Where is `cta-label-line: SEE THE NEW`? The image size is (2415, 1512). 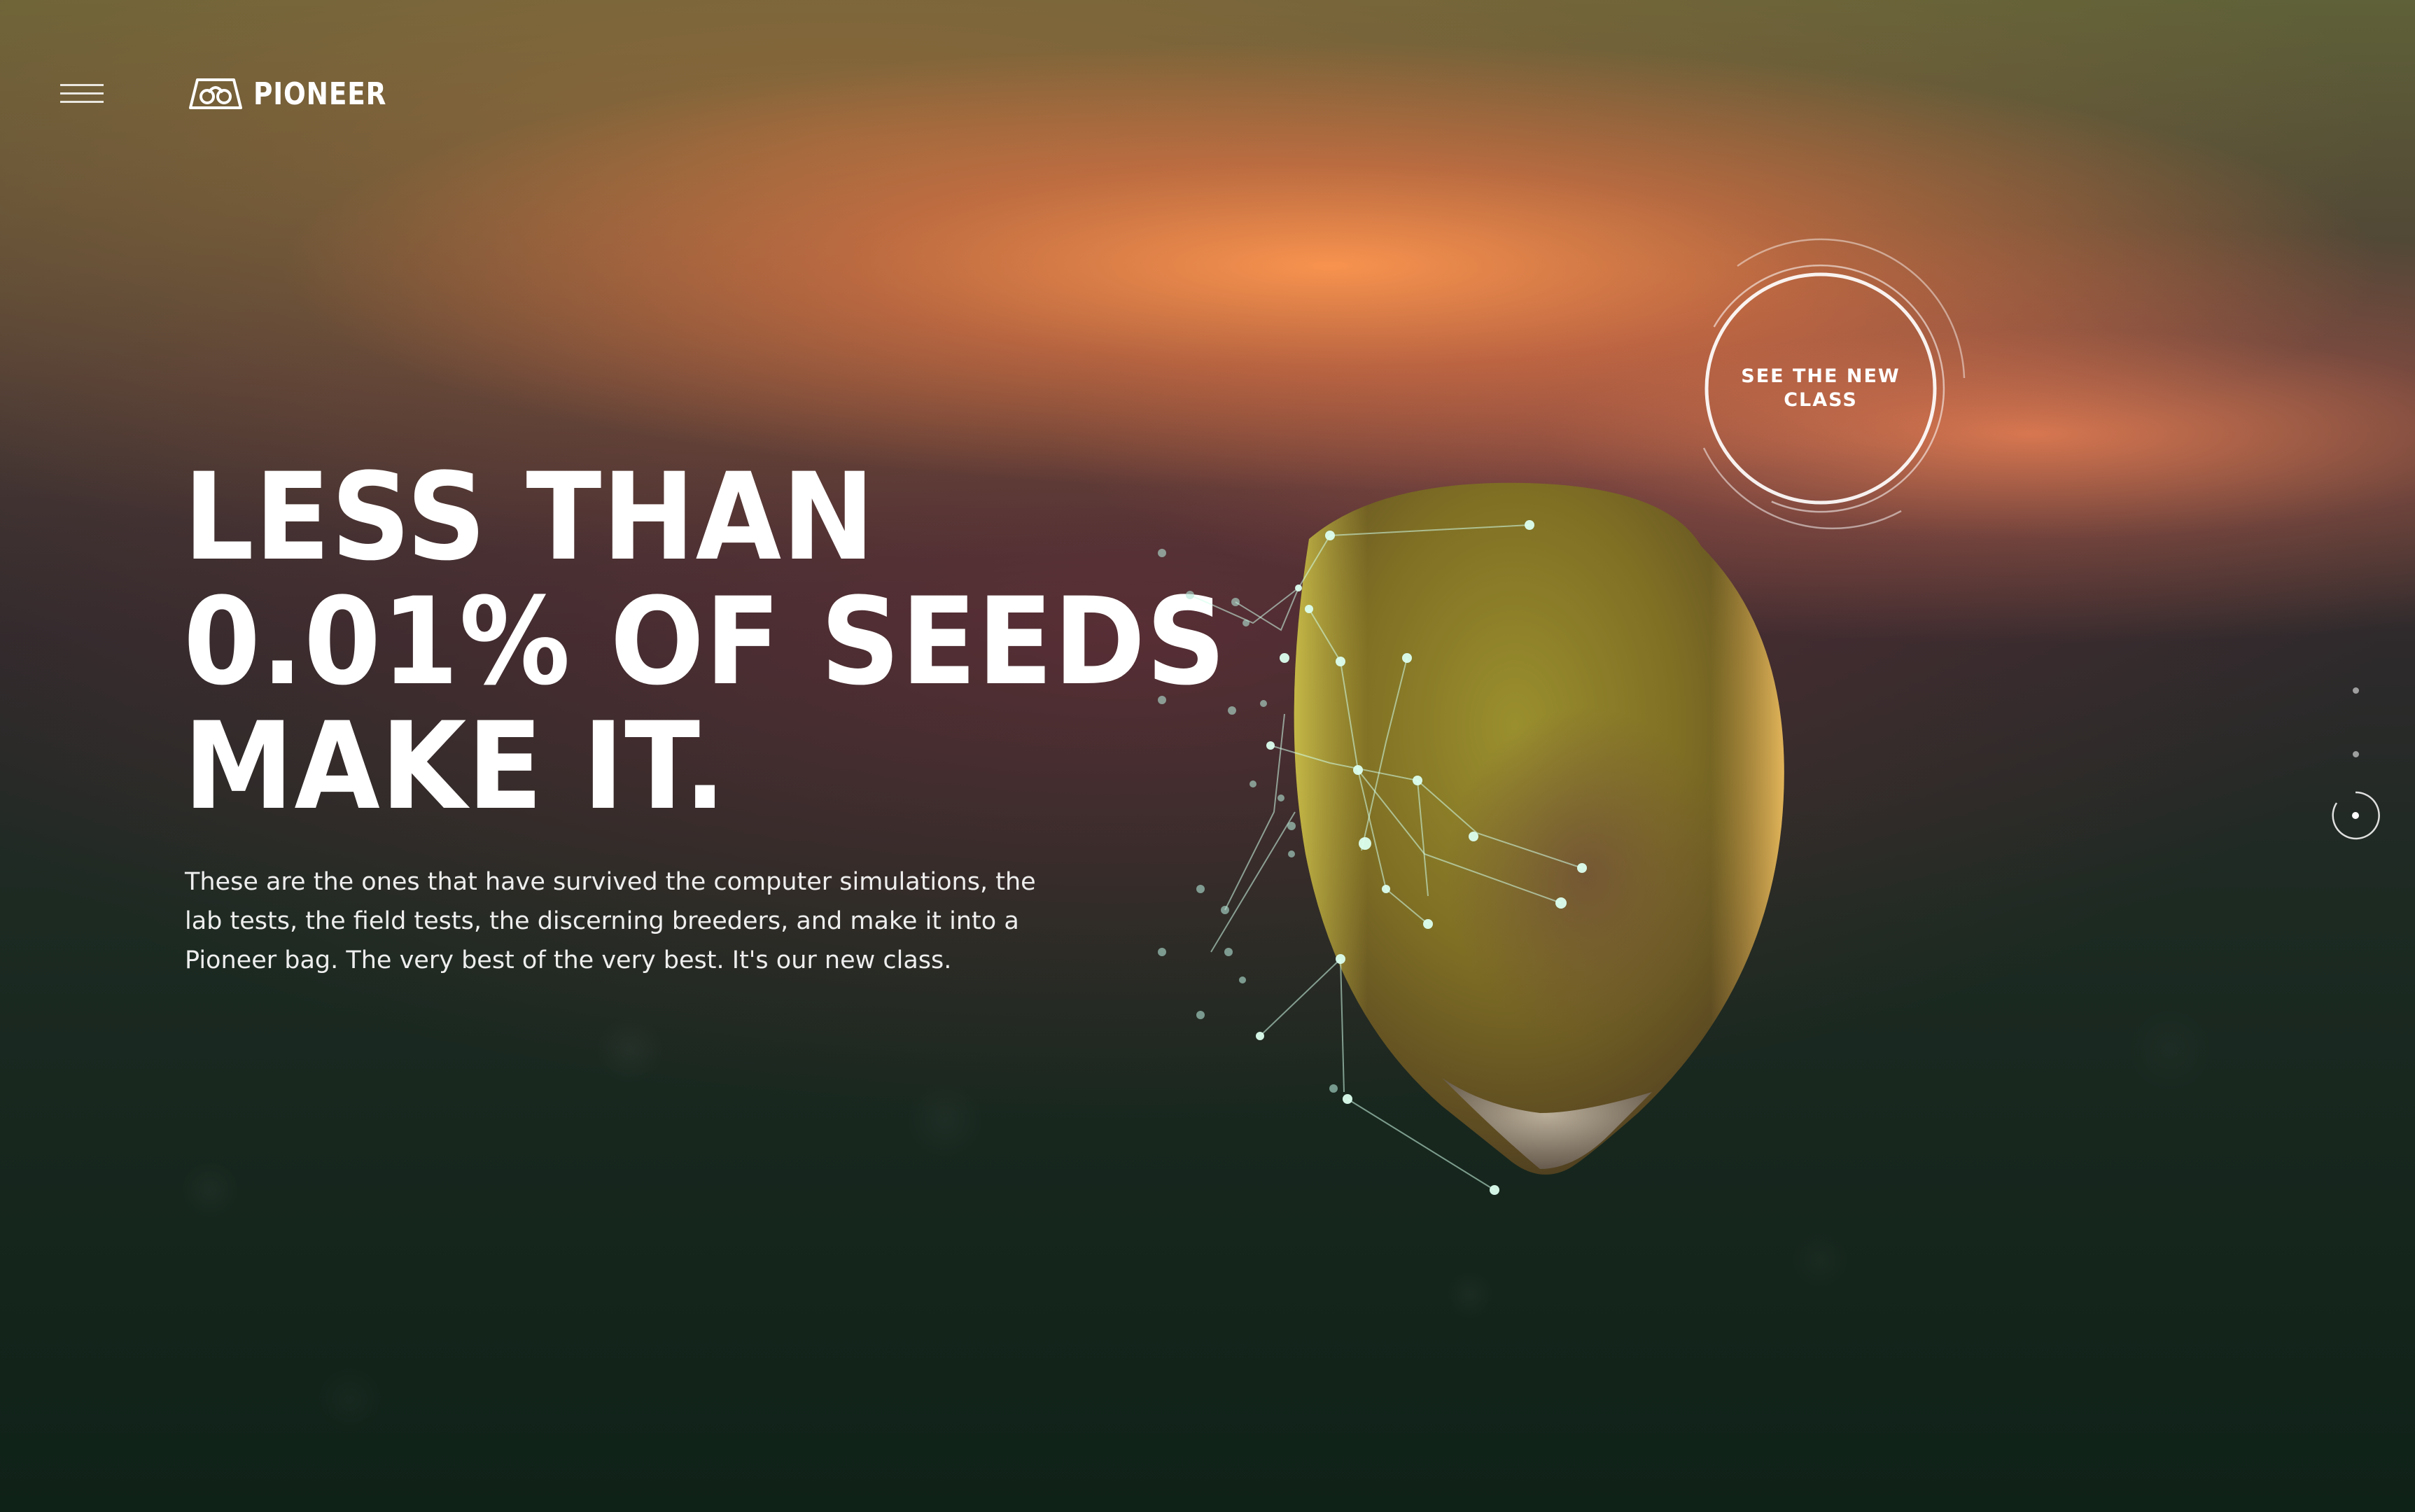 cta-label-line: SEE THE NEW is located at coordinates (1820, 376).